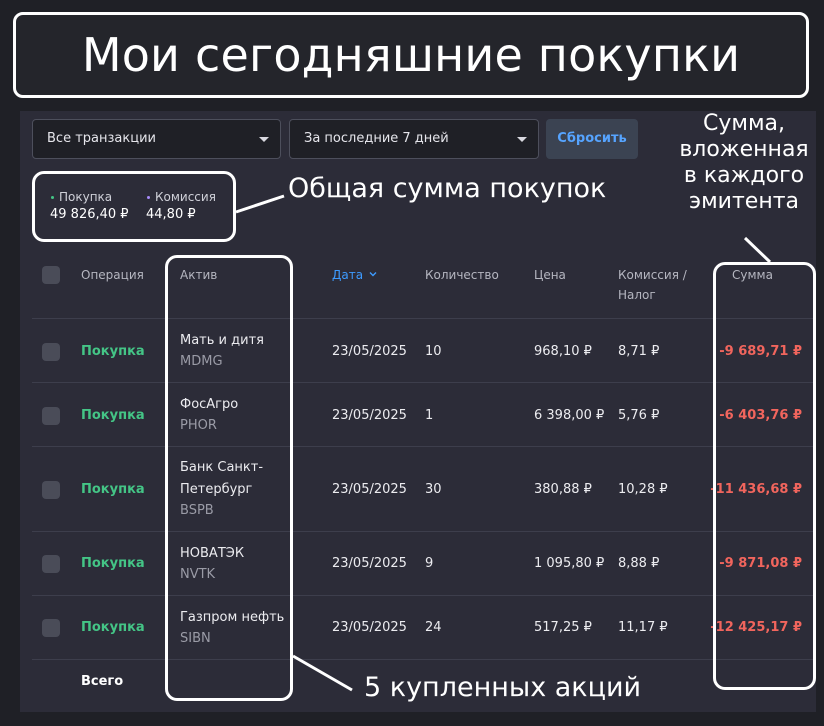 This screenshot has width=824, height=726. Describe the element at coordinates (756, 627) in the screenshot. I see `row-sum: -12 425,17 ₽` at that location.